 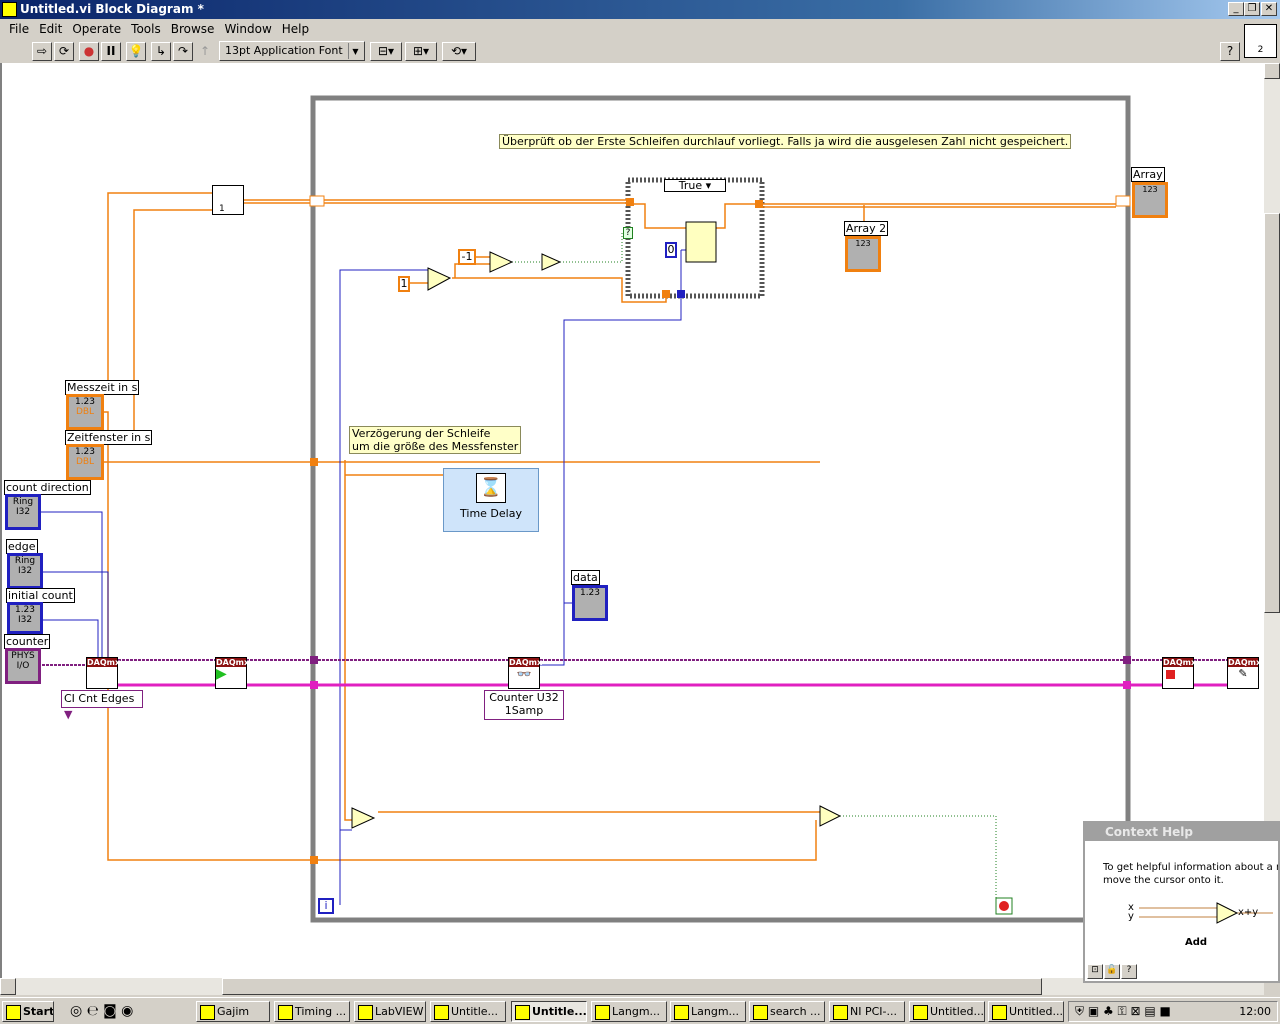 What do you see at coordinates (1123, 1011) in the screenshot?
I see `tray-icons: ⛨ ▣ ♣ ⚿ ⊠ ▤ ■` at bounding box center [1123, 1011].